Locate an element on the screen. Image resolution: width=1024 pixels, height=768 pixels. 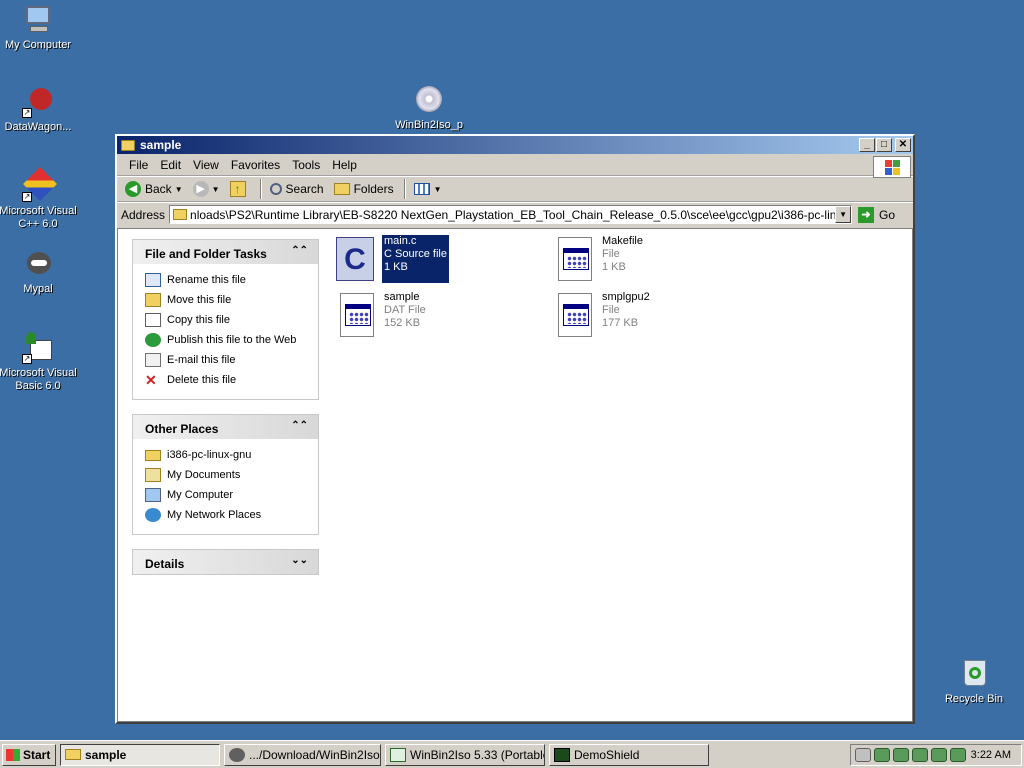
desktop-icon-mypal: Mypal is located at coordinates (40, 272).